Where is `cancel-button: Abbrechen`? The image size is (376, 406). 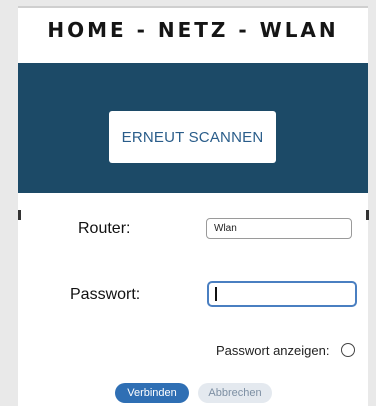 cancel-button: Abbrechen is located at coordinates (235, 393).